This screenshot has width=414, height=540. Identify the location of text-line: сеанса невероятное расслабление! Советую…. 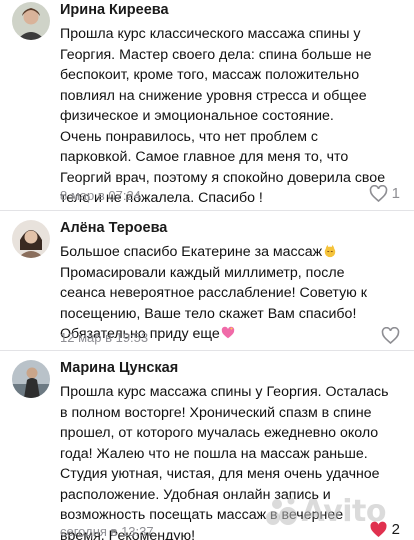
(213, 293).